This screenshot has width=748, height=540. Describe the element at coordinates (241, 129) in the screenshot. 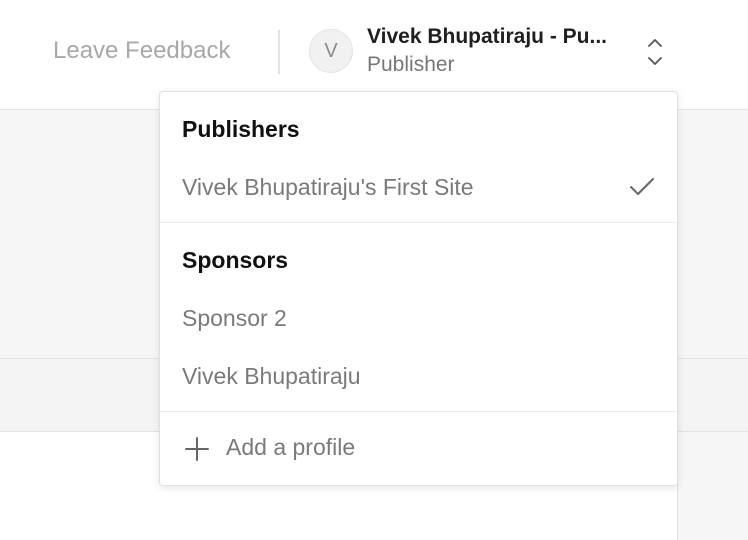

I see `publishers-heading: Publishers` at that location.